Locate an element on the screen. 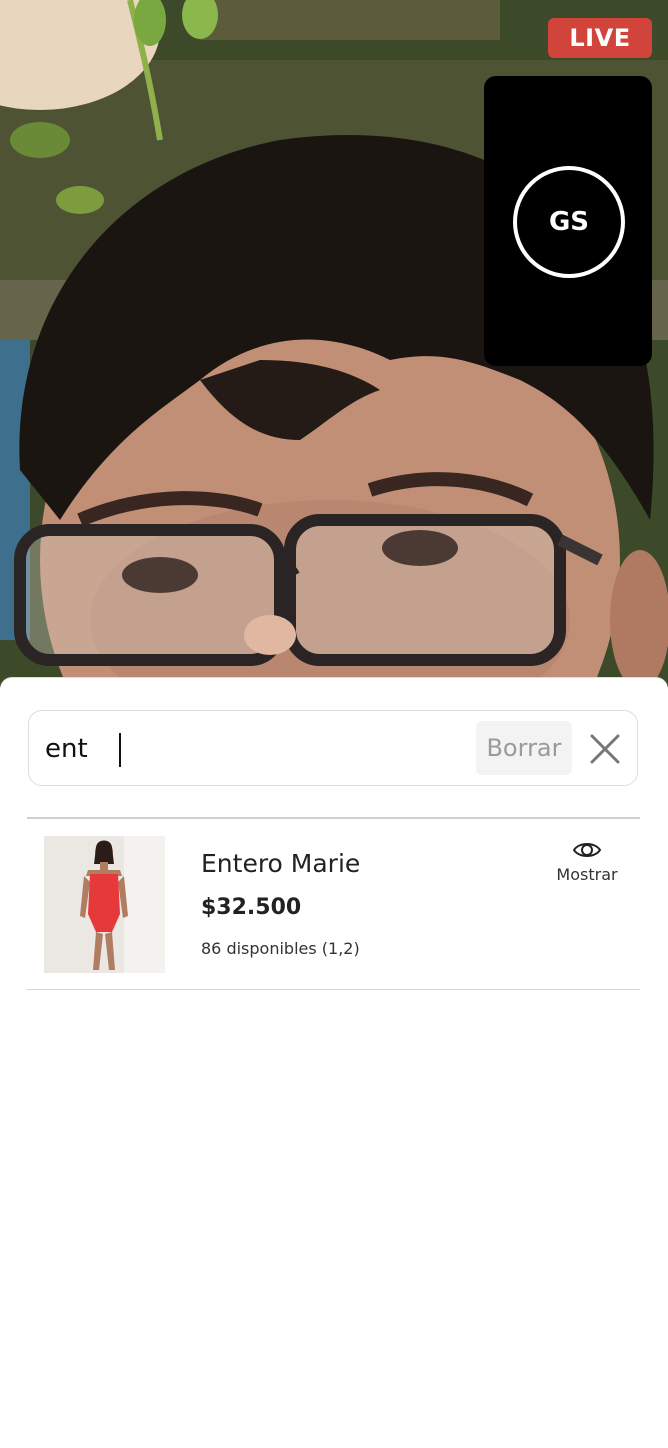 The width and height of the screenshot is (668, 1448). text-caret is located at coordinates (120, 750).